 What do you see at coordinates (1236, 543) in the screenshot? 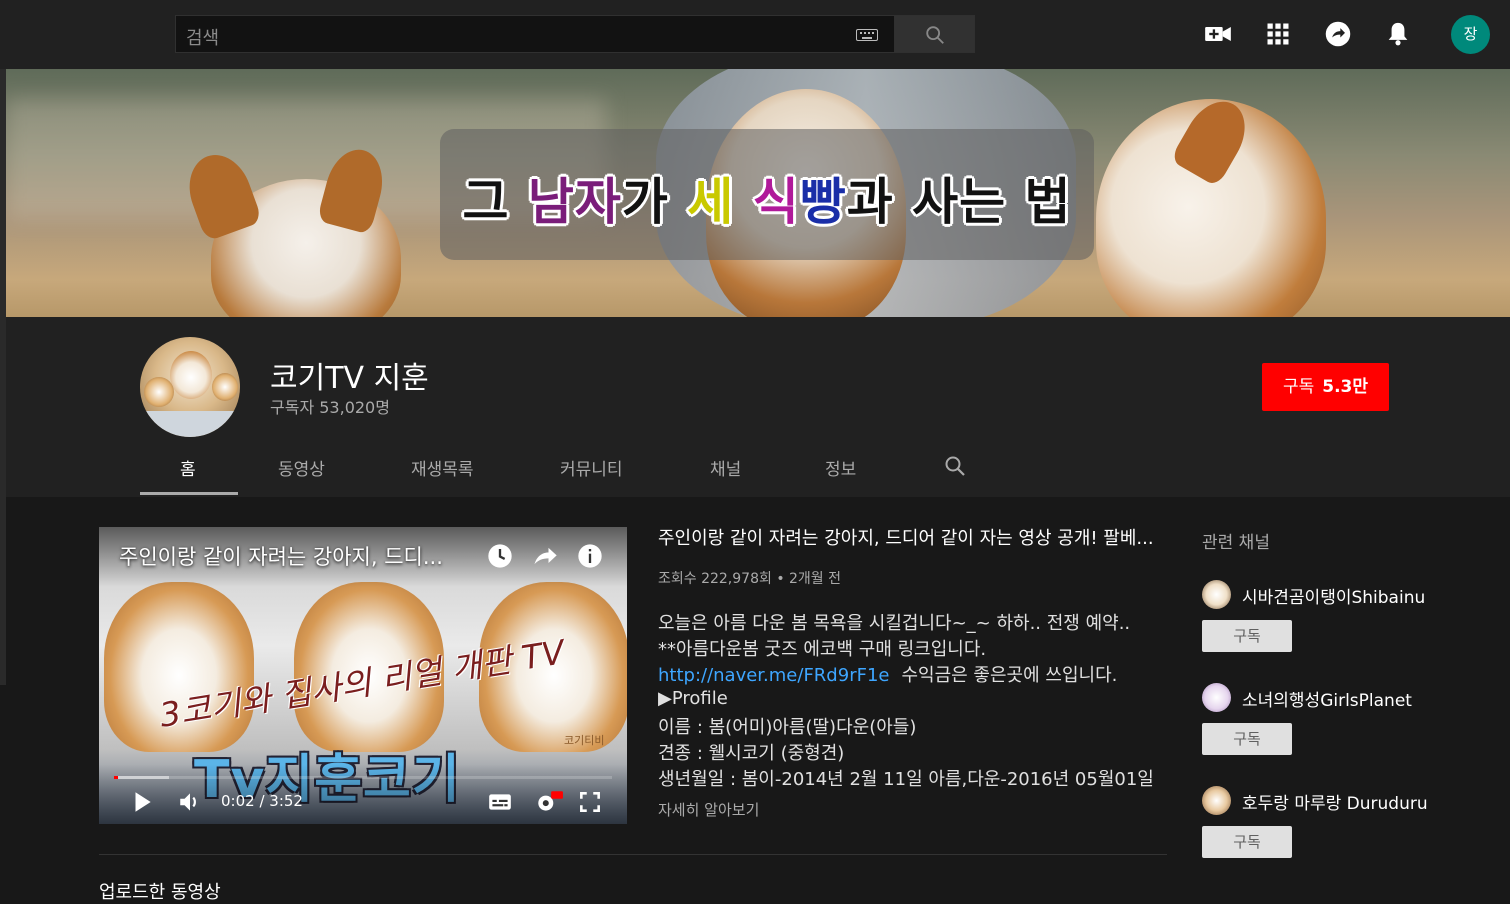
I see `related-channels-heading: 관련 채널` at bounding box center [1236, 543].